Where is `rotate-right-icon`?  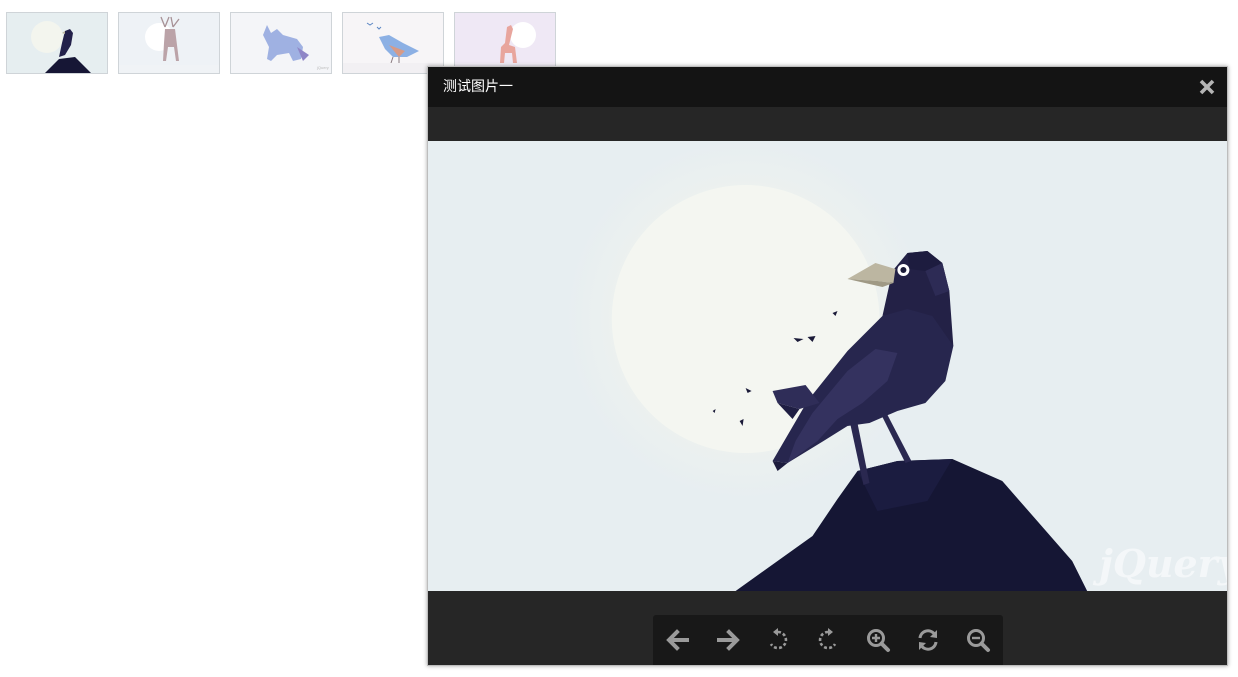
rotate-right-icon is located at coordinates (827, 639).